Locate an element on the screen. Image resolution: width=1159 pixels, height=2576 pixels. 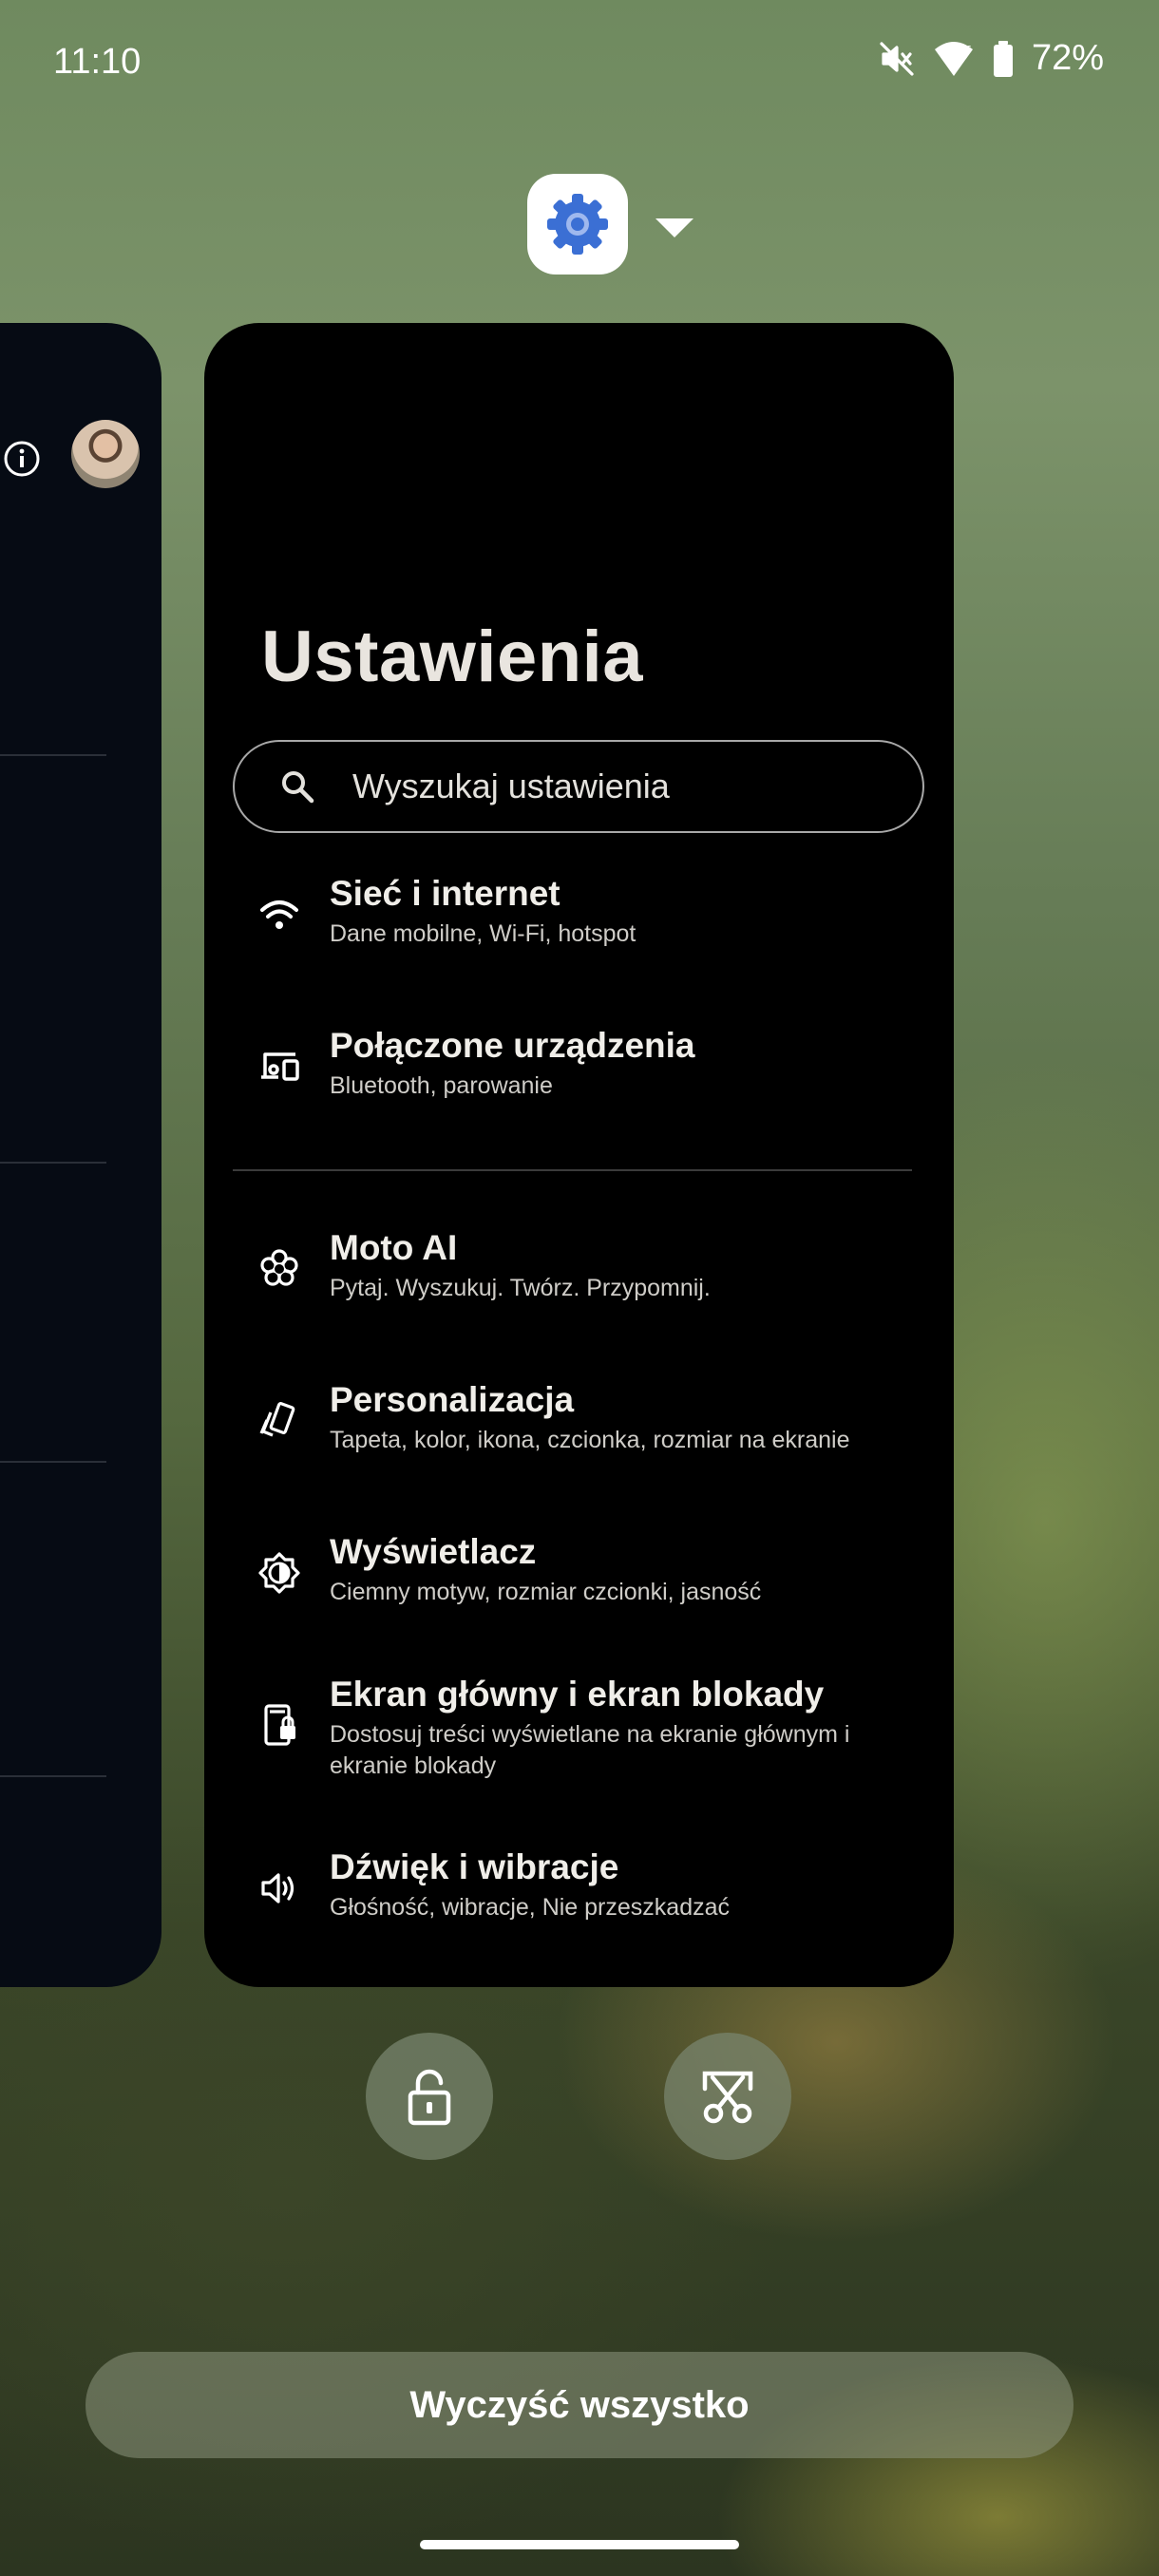
screenshot-select-button is located at coordinates (727, 2096).